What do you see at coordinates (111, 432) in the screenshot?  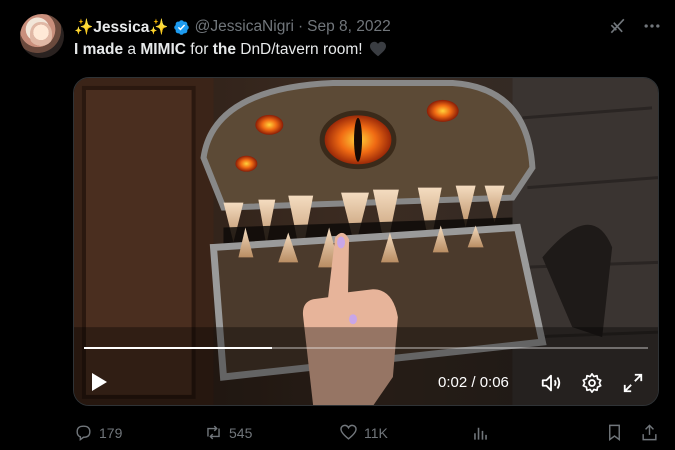 I see `reply-count: 179` at bounding box center [111, 432].